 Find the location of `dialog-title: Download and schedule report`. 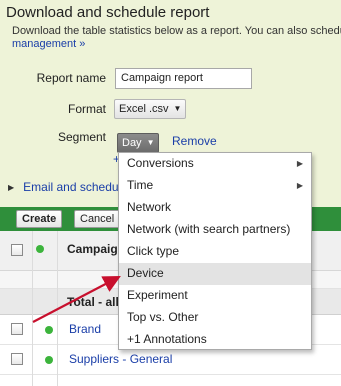

dialog-title: Download and schedule report is located at coordinates (108, 12).